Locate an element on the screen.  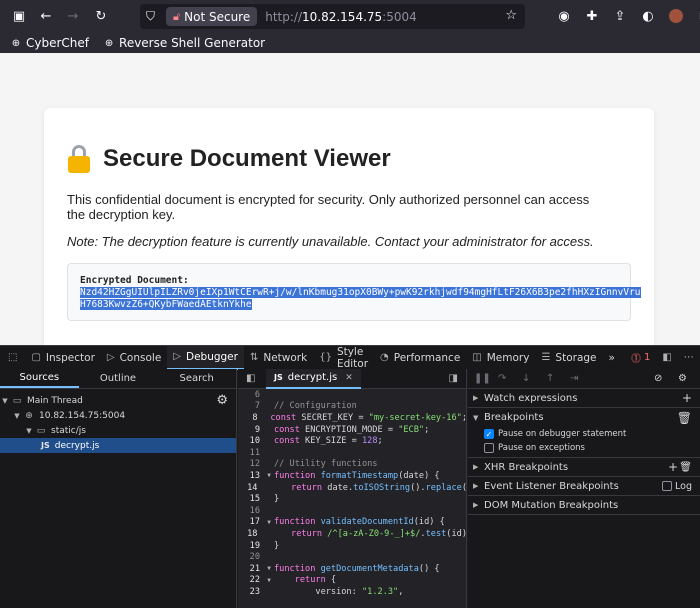
editor-tabs: ◧ JS decrypt.js ✕ ◨ is located at coordinates (352, 379).